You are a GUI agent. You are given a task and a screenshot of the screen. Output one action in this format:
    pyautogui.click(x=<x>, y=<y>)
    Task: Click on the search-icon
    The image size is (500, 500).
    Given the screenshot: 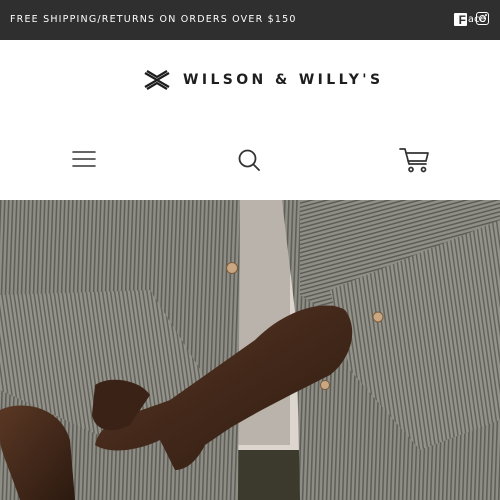 What is the action you would take?
    pyautogui.click(x=249, y=160)
    